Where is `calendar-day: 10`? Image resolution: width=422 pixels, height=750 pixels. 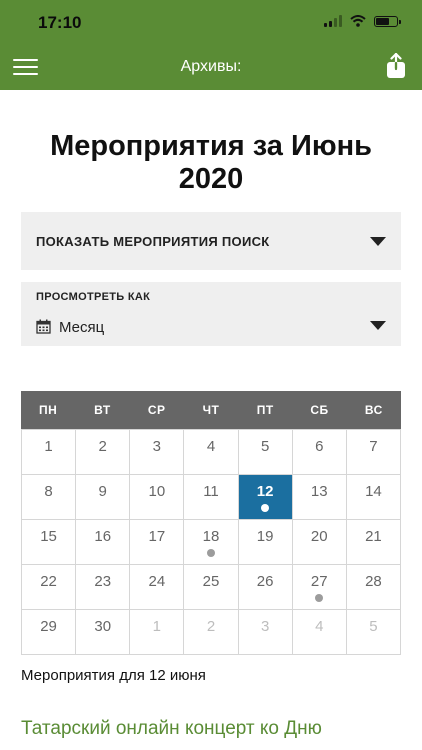 calendar-day: 10 is located at coordinates (157, 497).